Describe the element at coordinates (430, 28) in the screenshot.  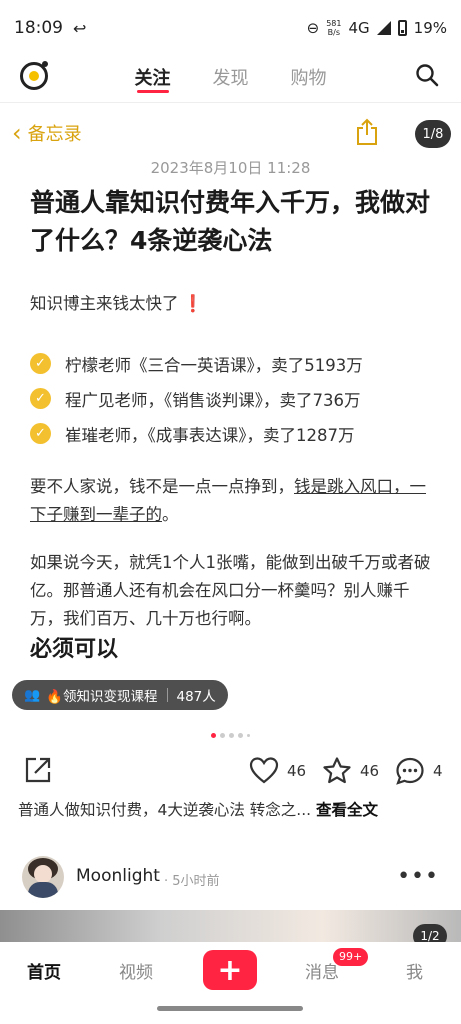
I see `battery-percent: 19%` at that location.